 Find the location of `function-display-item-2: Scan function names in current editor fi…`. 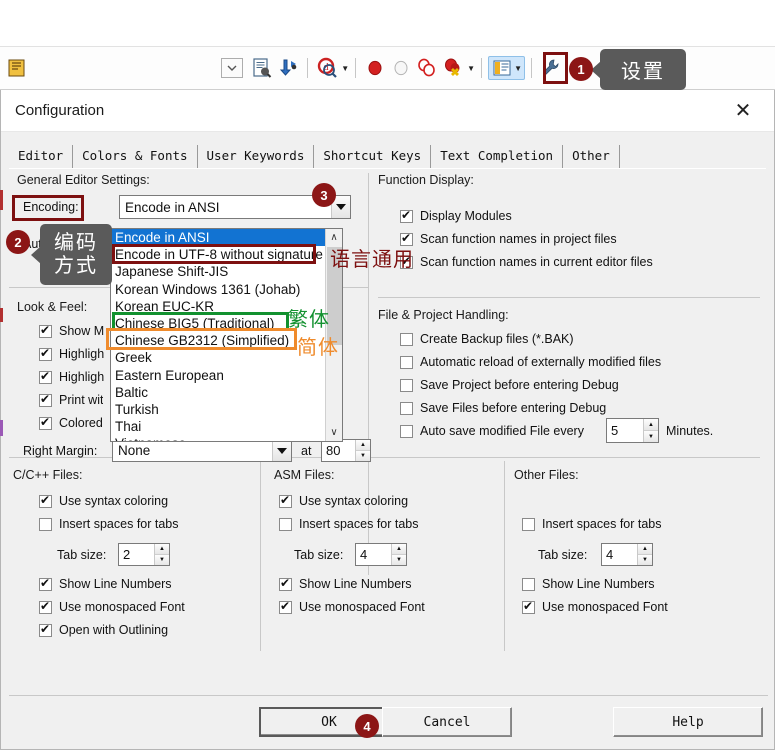

function-display-item-2: Scan function names in current editor fi… is located at coordinates (526, 261).